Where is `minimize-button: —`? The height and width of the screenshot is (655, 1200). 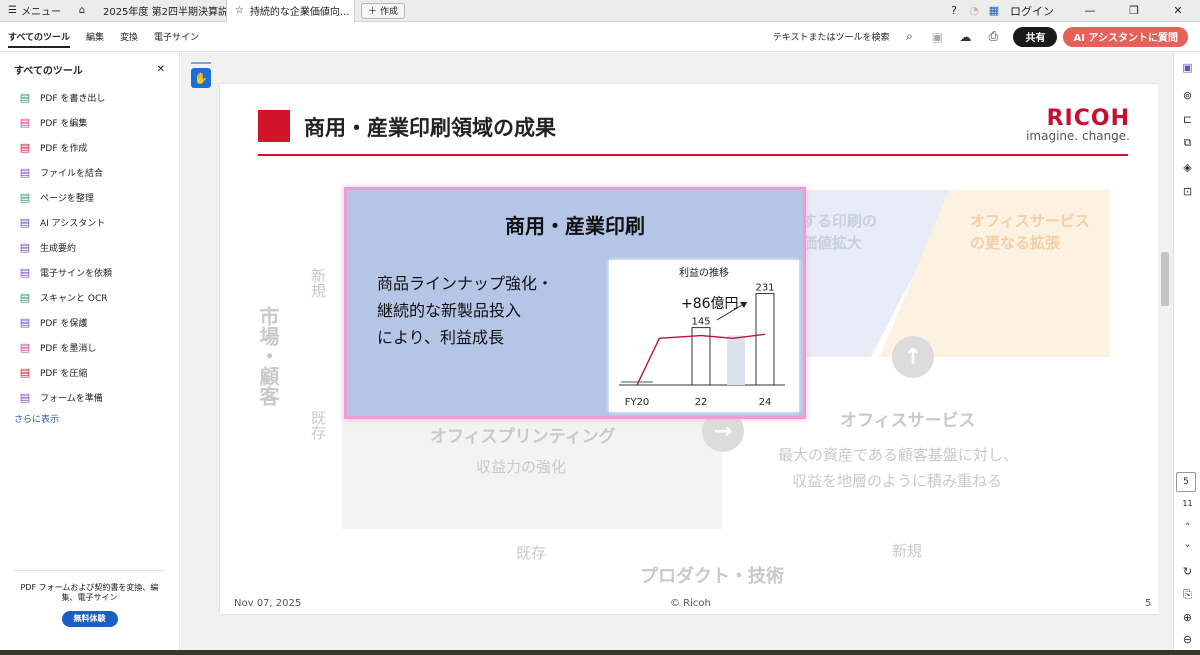
minimize-button: — is located at coordinates (1090, 11).